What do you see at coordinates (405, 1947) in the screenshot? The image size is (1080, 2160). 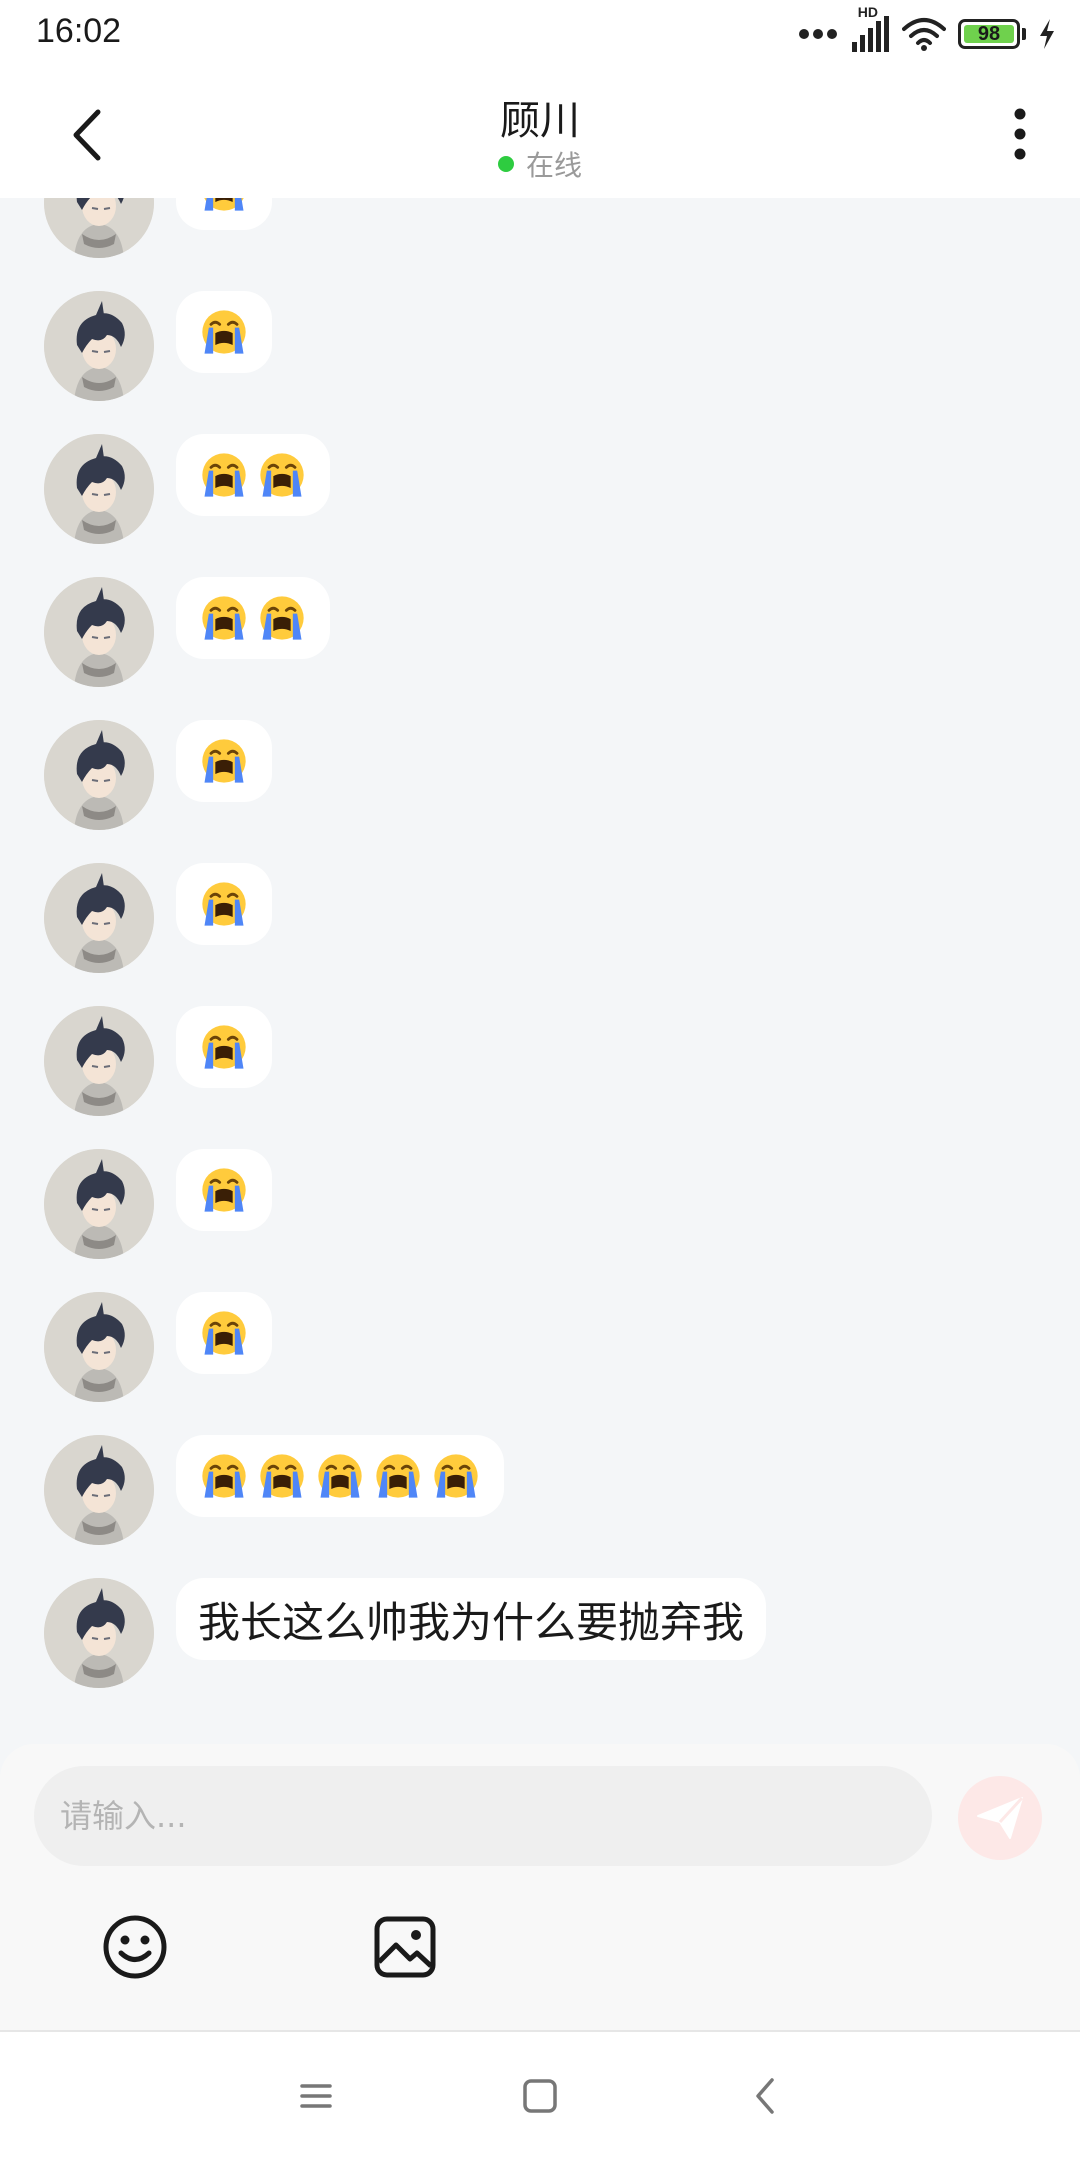 I see `image-icon` at bounding box center [405, 1947].